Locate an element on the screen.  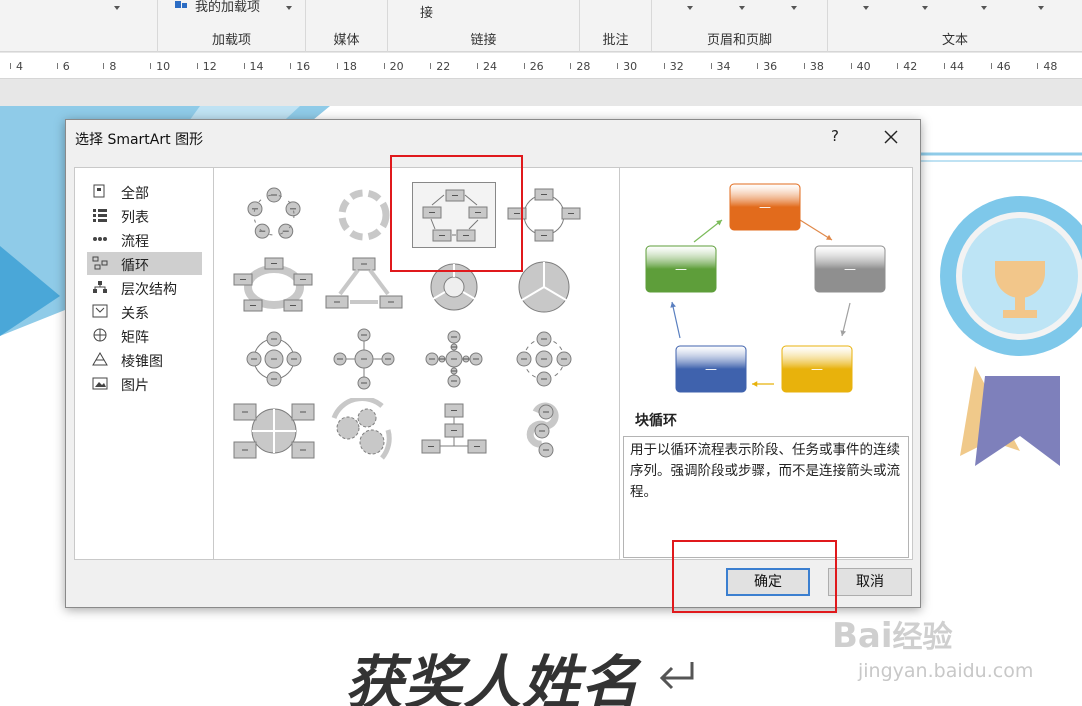
category-item-list: 列表 is located at coordinates (144, 215).